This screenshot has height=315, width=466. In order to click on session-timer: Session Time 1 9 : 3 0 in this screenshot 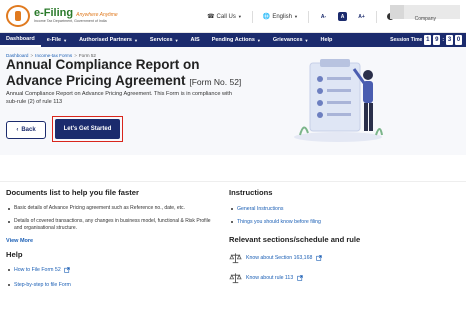, I will do `click(426, 40)`.